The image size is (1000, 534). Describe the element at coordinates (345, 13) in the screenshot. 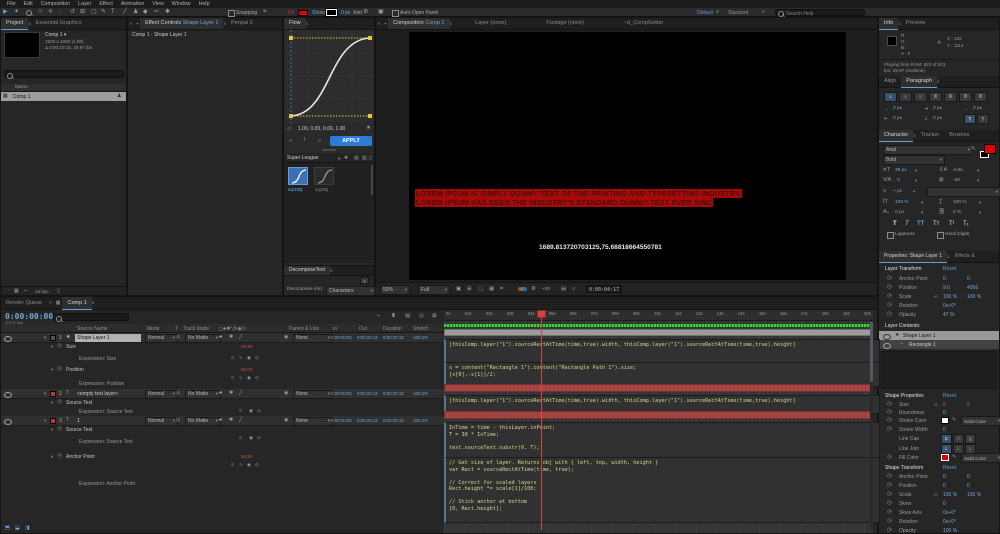

I see `stroke-width-value: 0 px` at that location.